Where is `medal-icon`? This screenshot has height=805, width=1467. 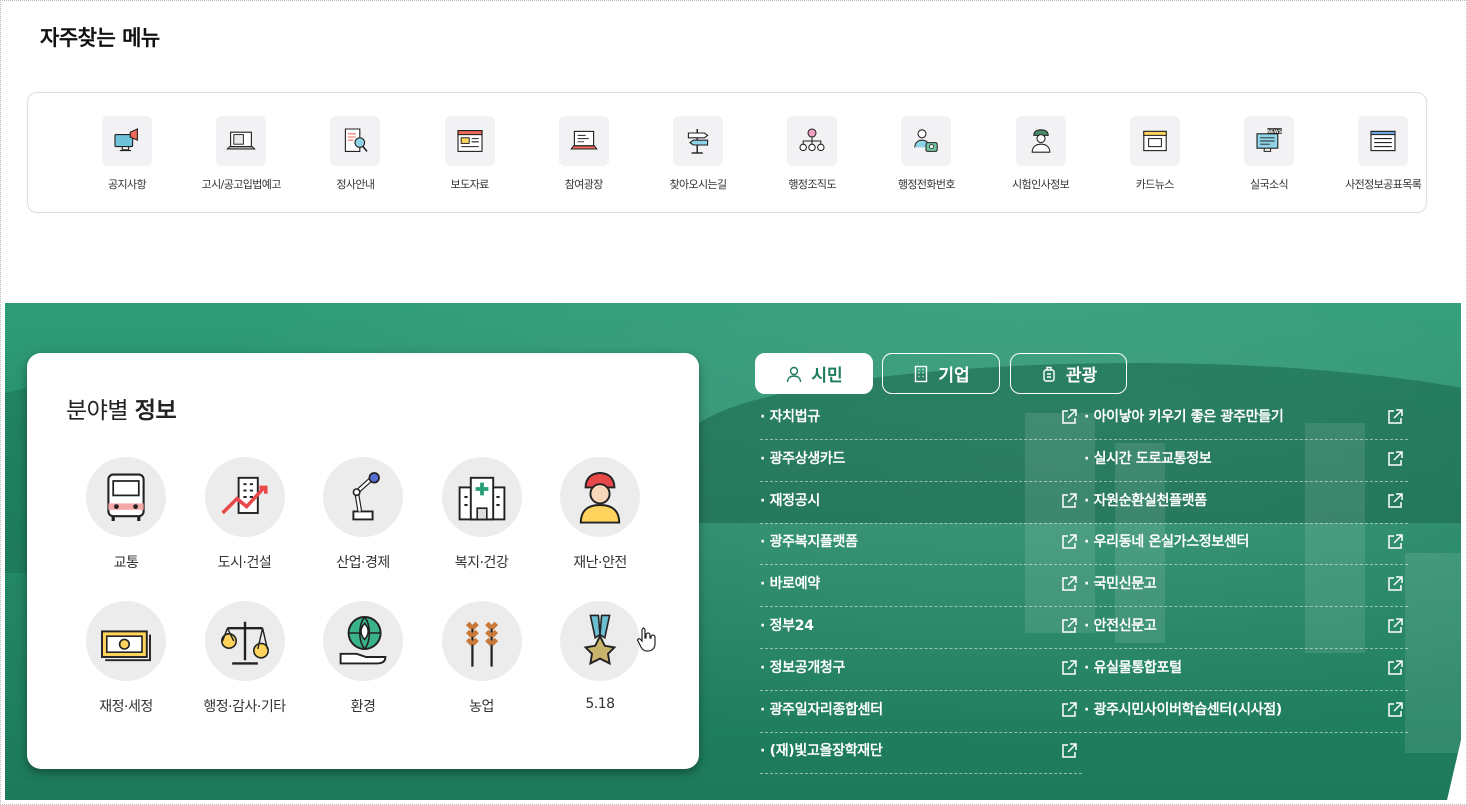 medal-icon is located at coordinates (600, 641).